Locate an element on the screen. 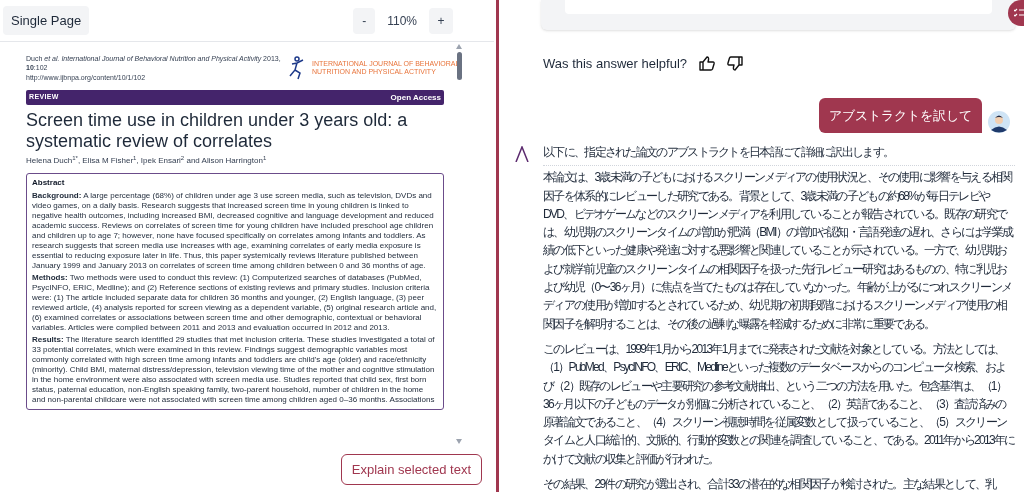 The image size is (1024, 492). feedback-question: Was this answer helpful? is located at coordinates (615, 64).